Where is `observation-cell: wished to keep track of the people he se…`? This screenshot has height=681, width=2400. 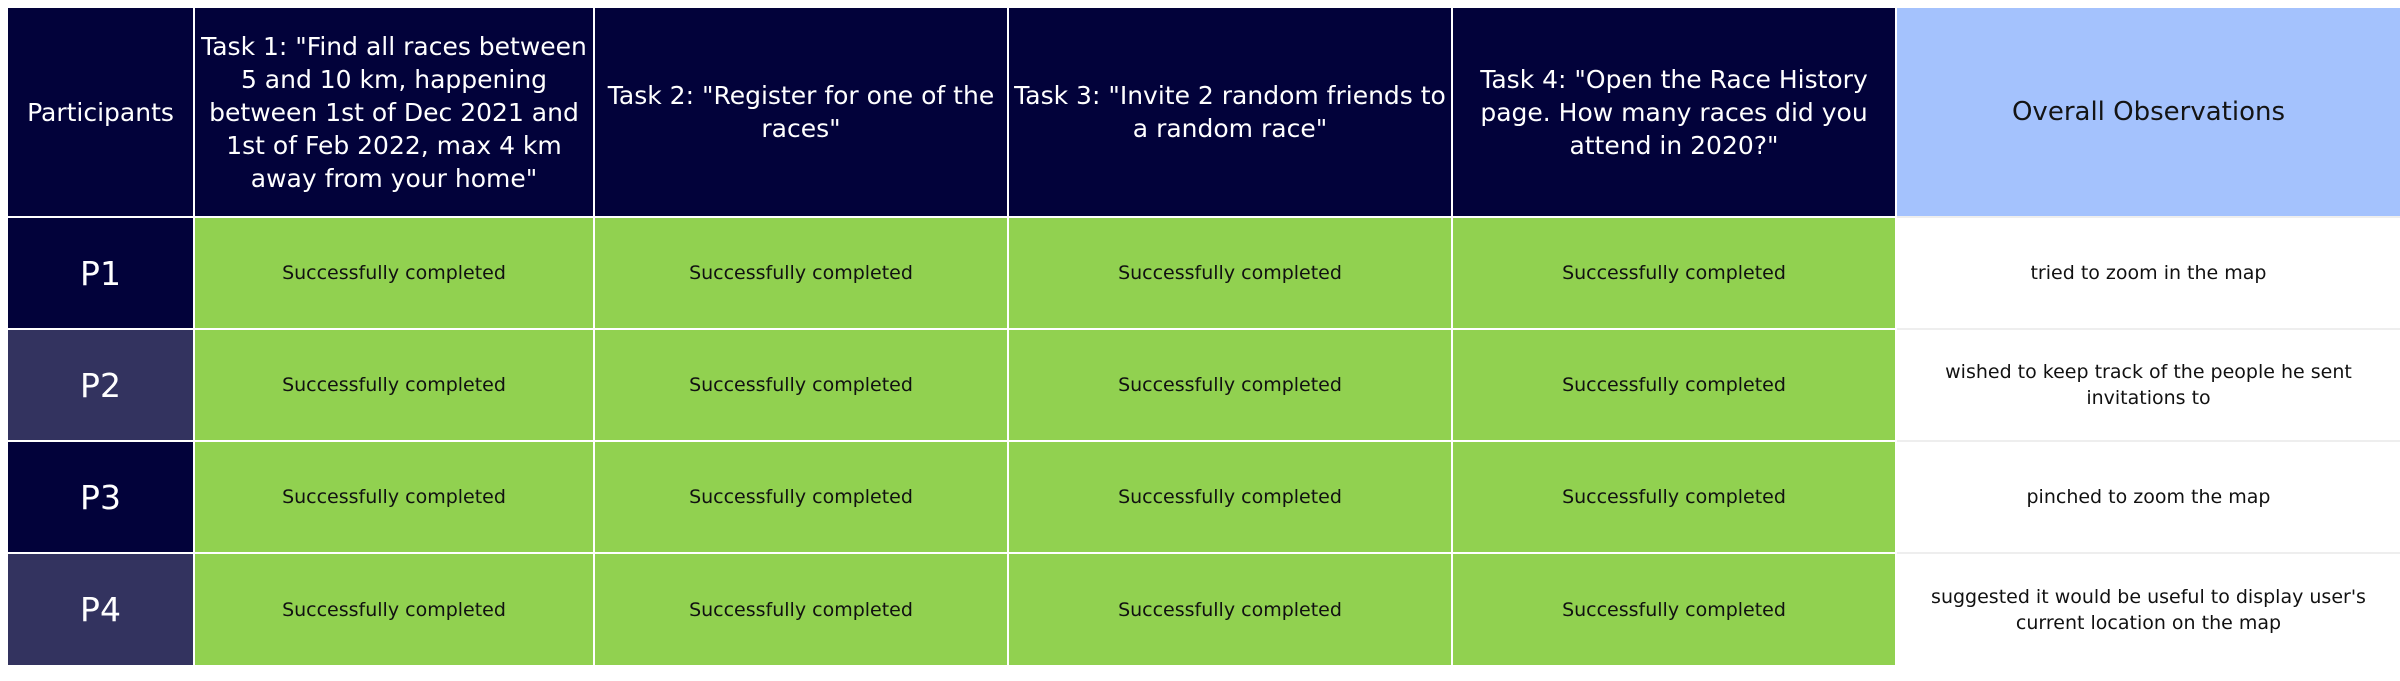 observation-cell: wished to keep track of the people he se… is located at coordinates (2148, 384).